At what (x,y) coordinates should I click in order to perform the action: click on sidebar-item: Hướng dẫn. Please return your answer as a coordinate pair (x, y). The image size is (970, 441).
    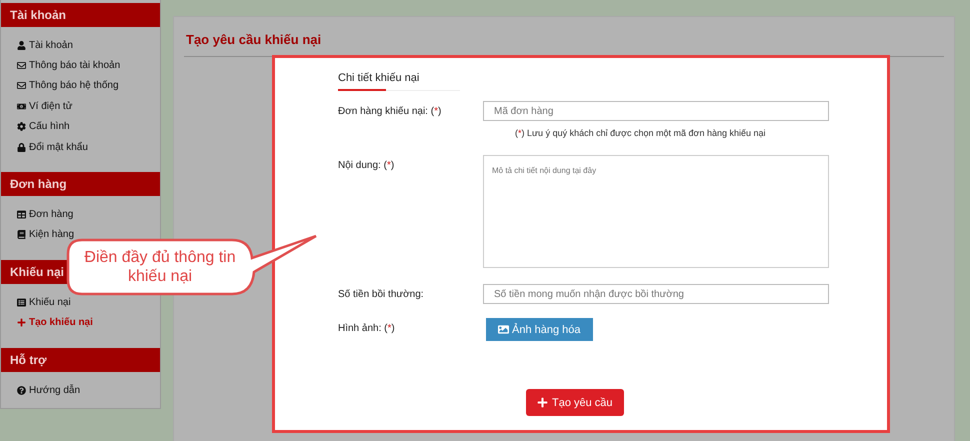
    Looking at the image, I should click on (48, 390).